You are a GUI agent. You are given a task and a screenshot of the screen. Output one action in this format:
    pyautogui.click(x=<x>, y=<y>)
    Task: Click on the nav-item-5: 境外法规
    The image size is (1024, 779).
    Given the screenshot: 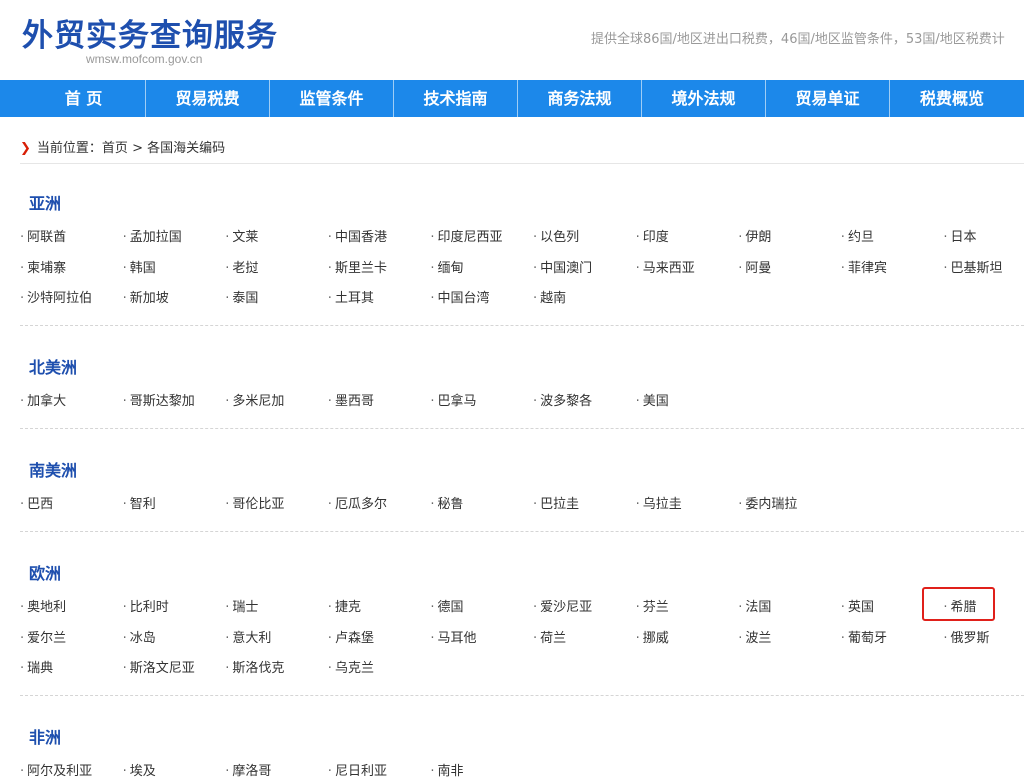 What is the action you would take?
    pyautogui.click(x=704, y=98)
    